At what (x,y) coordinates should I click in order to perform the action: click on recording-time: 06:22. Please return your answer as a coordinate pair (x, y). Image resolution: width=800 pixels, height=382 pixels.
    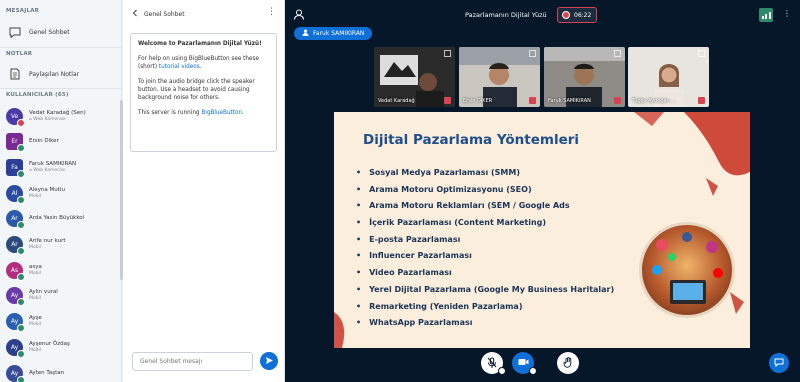
    Looking at the image, I should click on (583, 15).